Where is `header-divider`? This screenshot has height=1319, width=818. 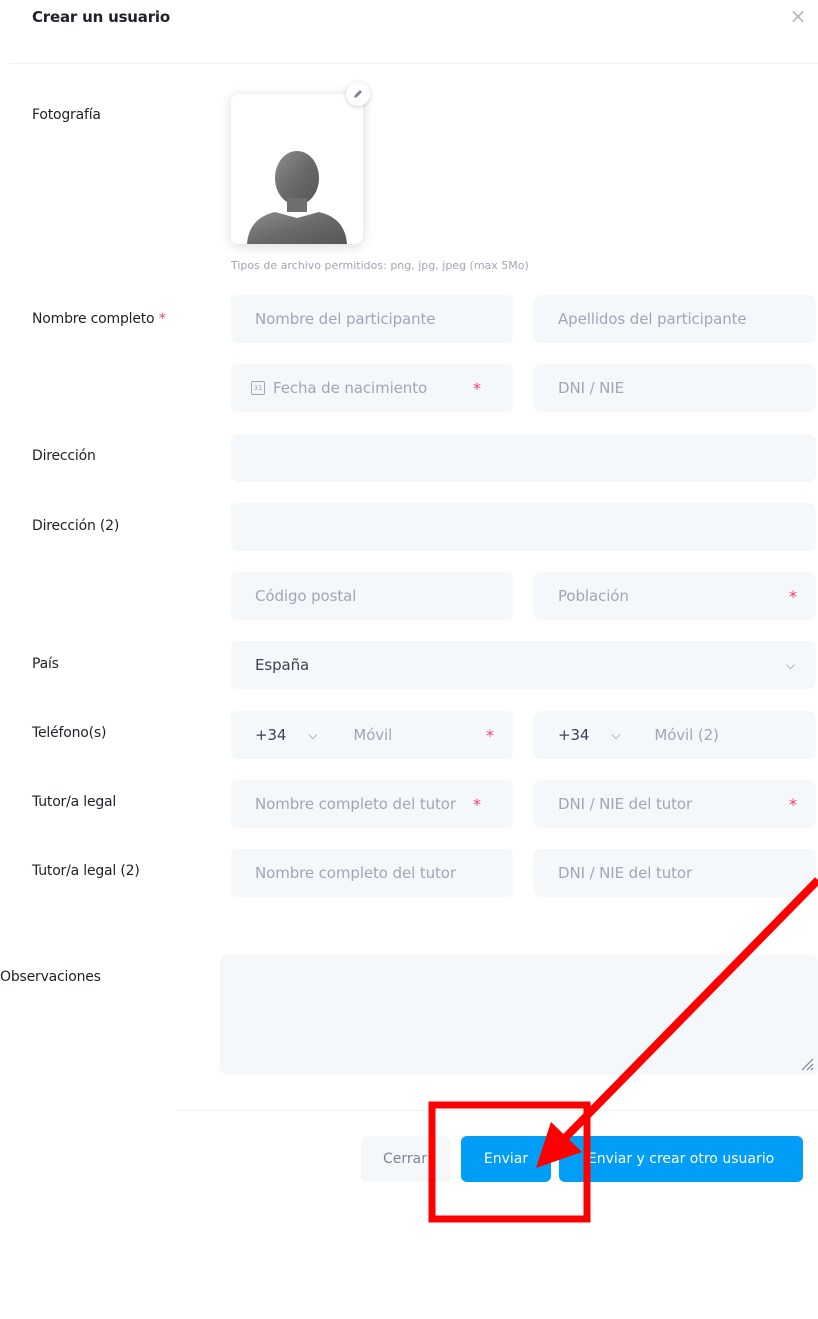
header-divider is located at coordinates (414, 63).